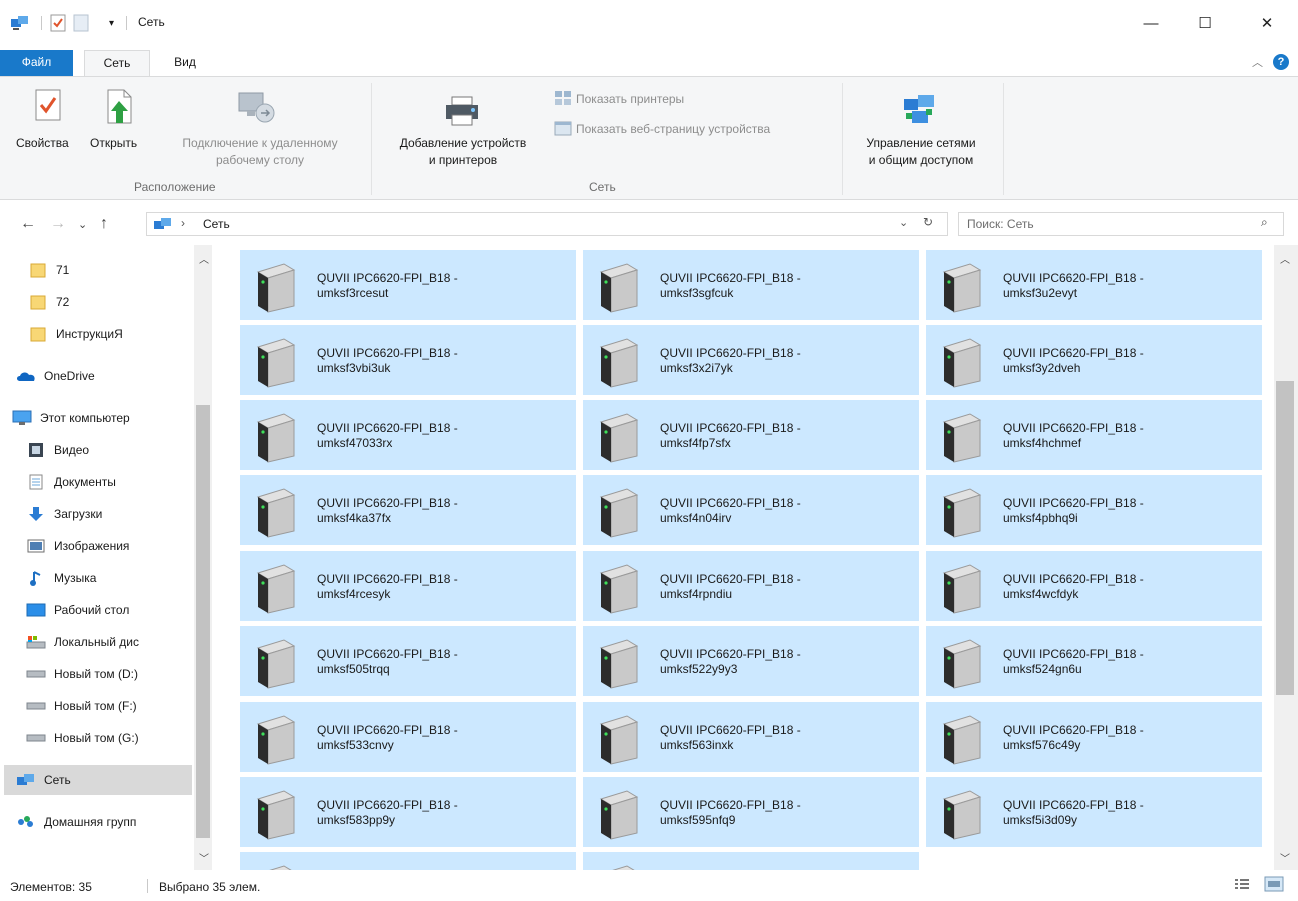 Image resolution: width=1298 pixels, height=901 pixels. Describe the element at coordinates (117, 63) in the screenshot. I see `tab-network: Сеть` at that location.